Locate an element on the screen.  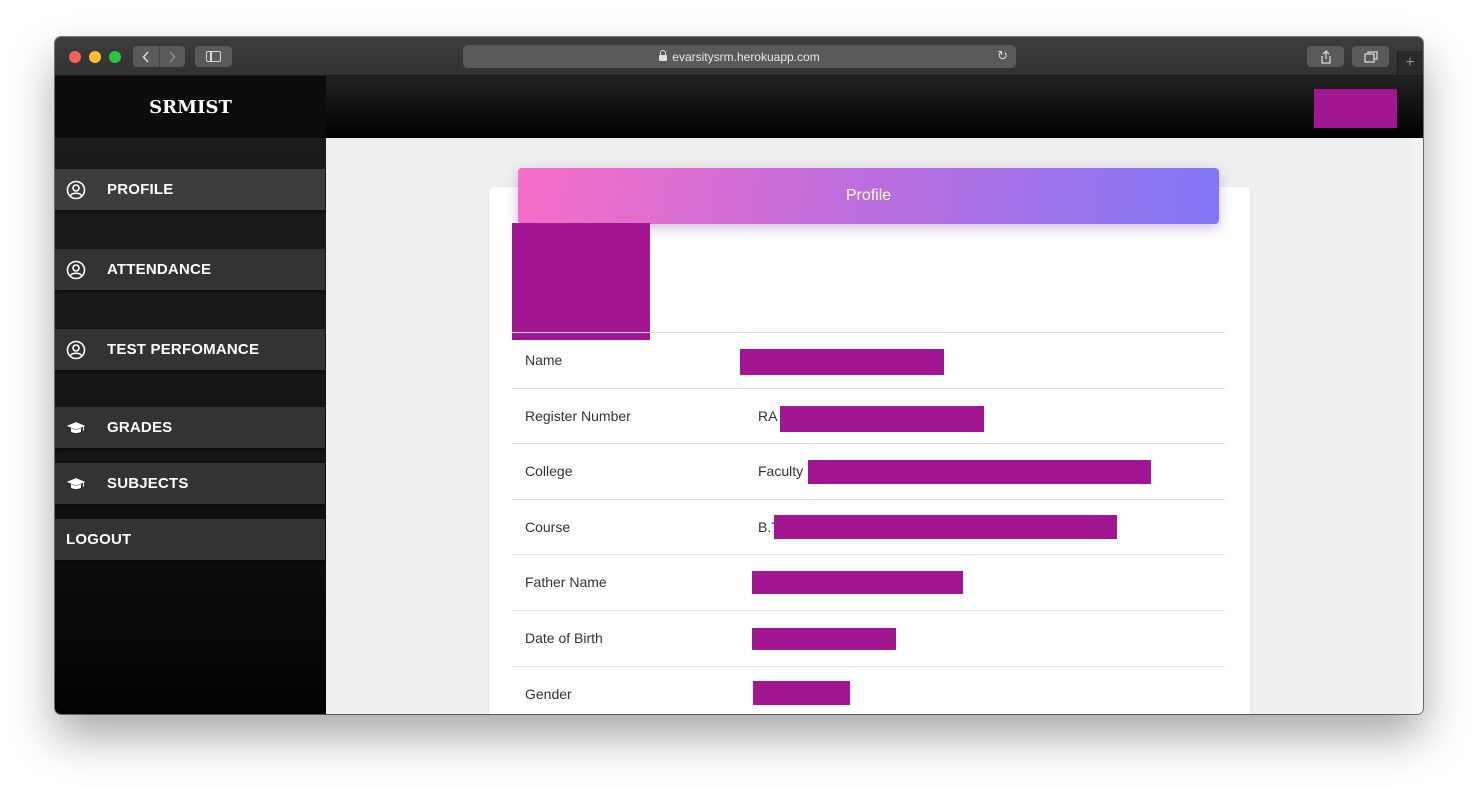
new-tab-button: + is located at coordinates (1409, 63).